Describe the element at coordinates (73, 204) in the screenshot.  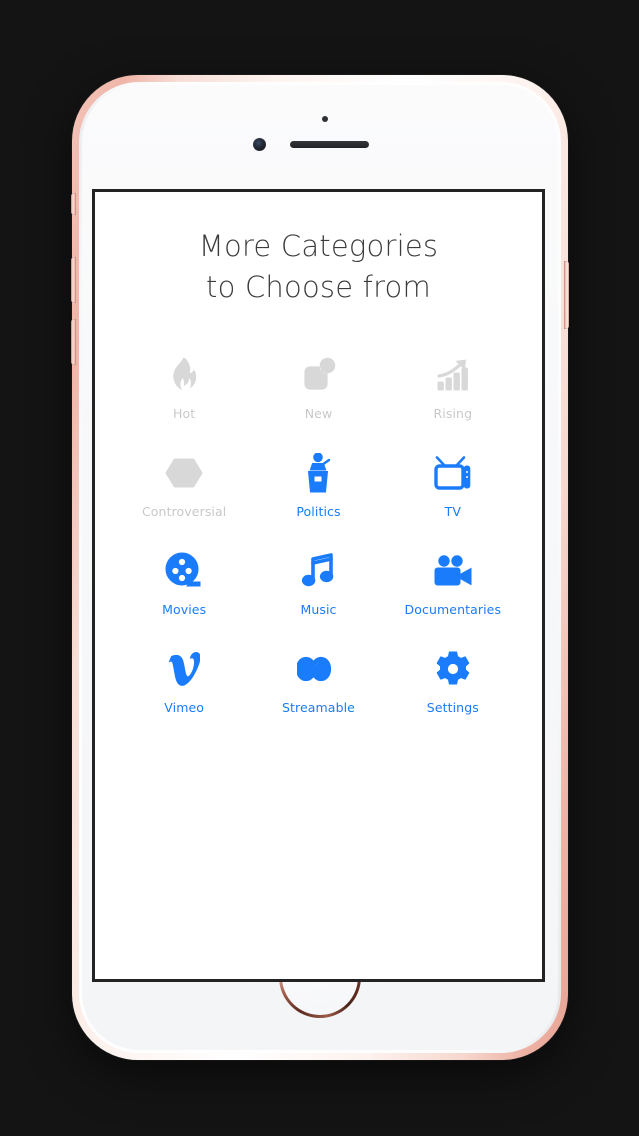
I see `silent-switch-button` at that location.